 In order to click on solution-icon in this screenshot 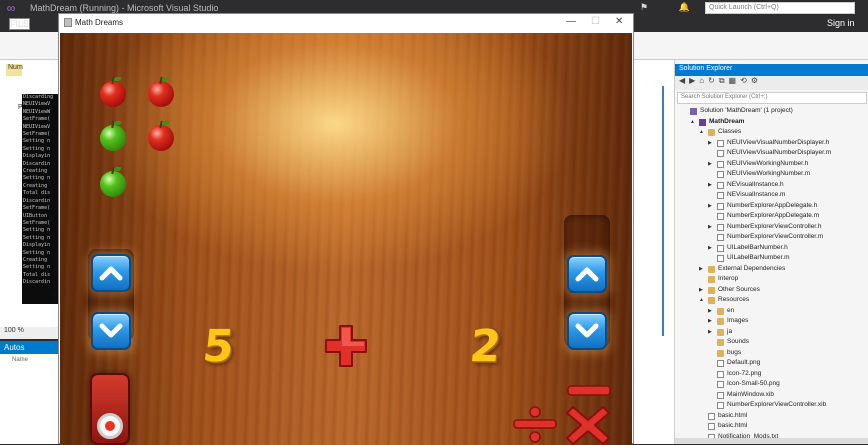, I will do `click(693, 111)`.